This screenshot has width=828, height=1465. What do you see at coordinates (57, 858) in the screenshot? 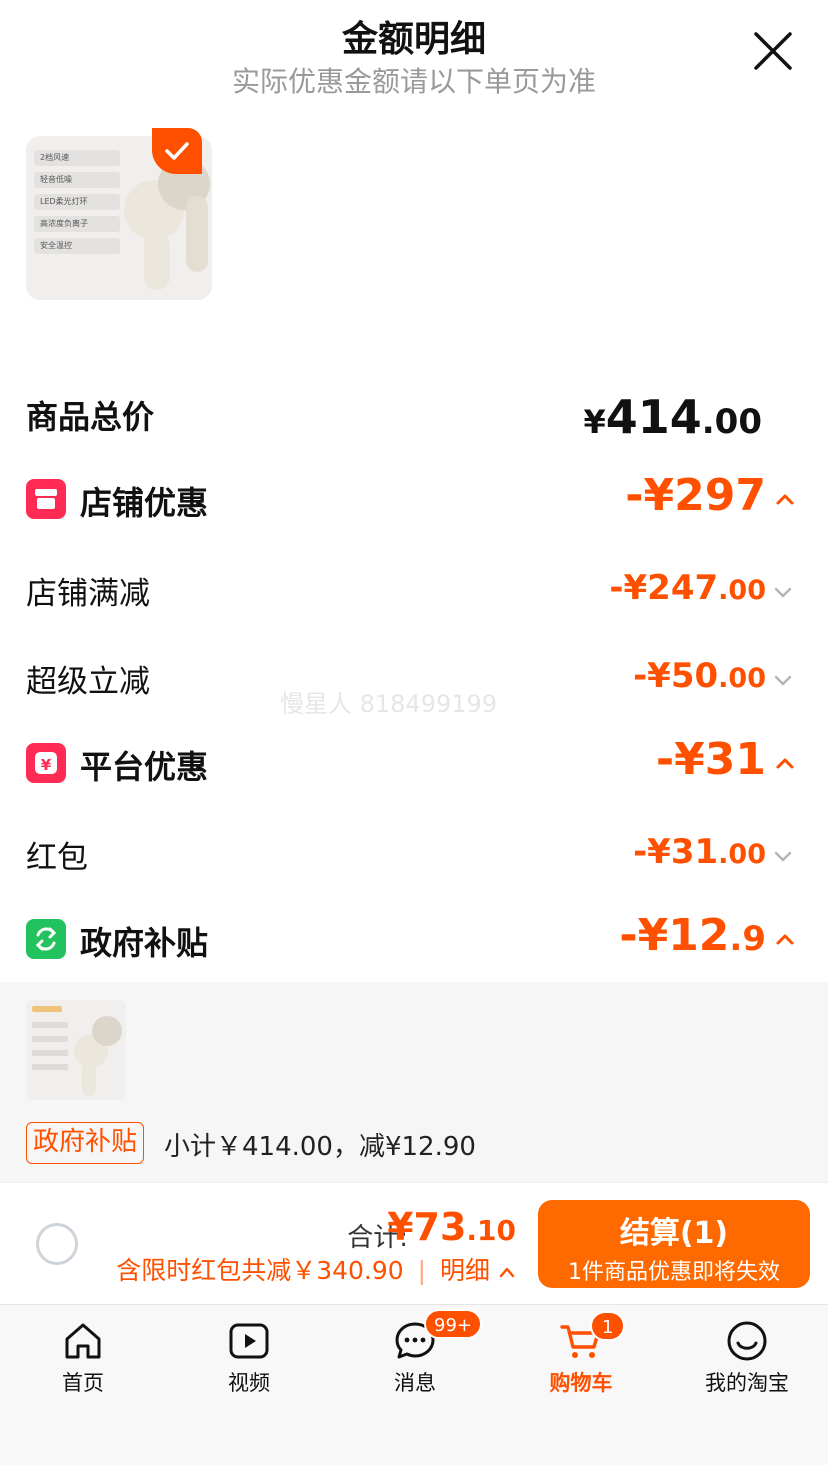
I see `red-packet-label: 红包` at bounding box center [57, 858].